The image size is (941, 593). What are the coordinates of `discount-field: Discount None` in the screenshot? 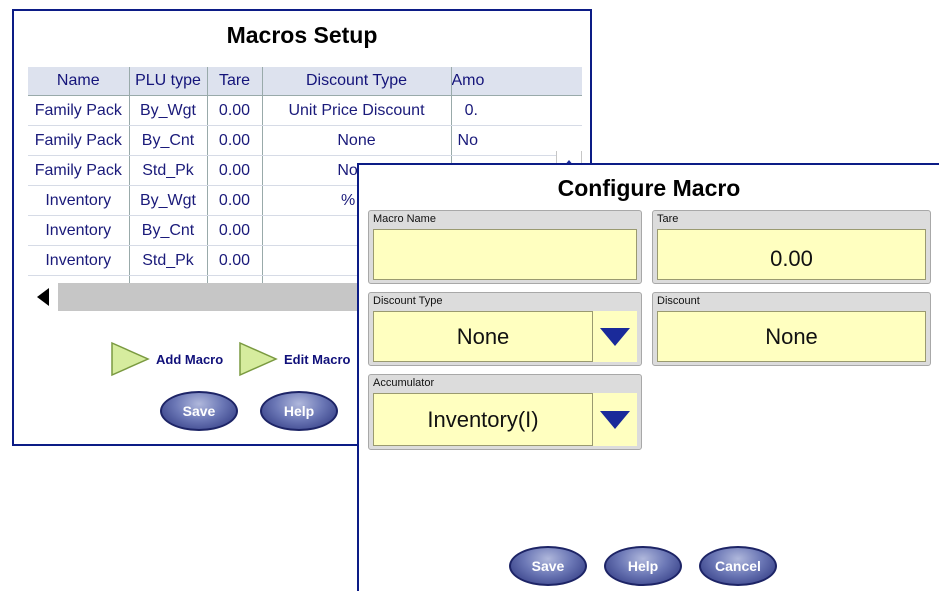 It's located at (791, 329).